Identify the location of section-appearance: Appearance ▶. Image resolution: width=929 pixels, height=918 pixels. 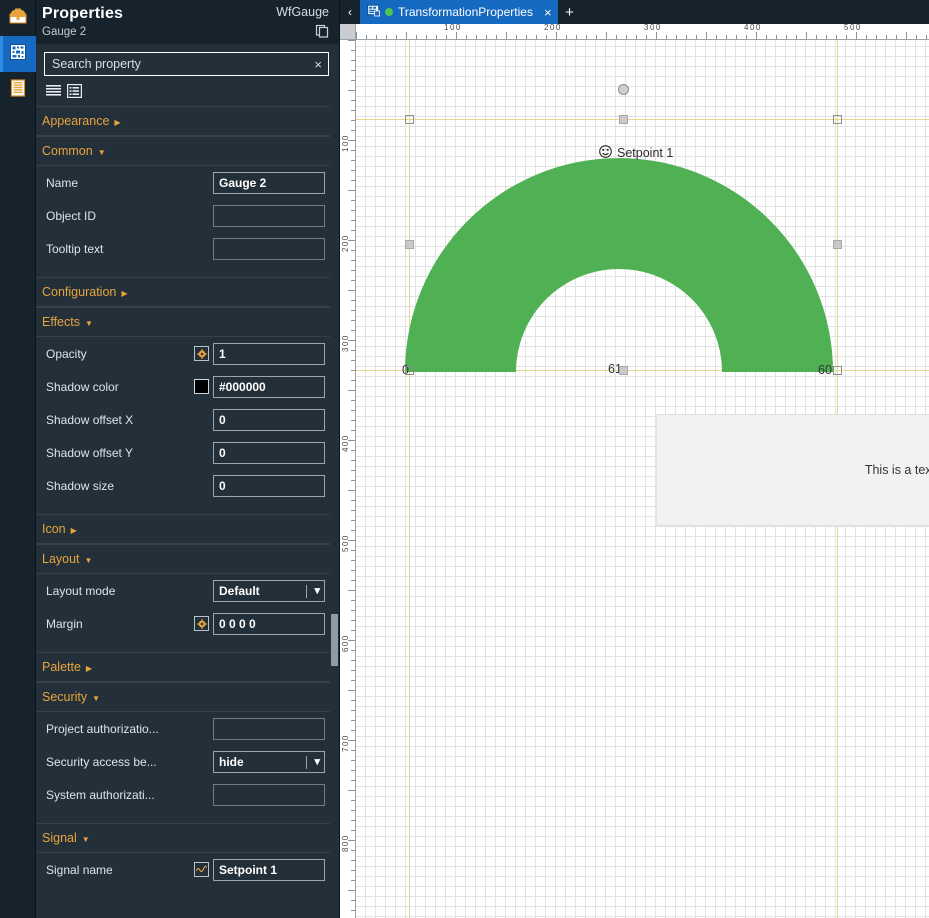
(187, 121).